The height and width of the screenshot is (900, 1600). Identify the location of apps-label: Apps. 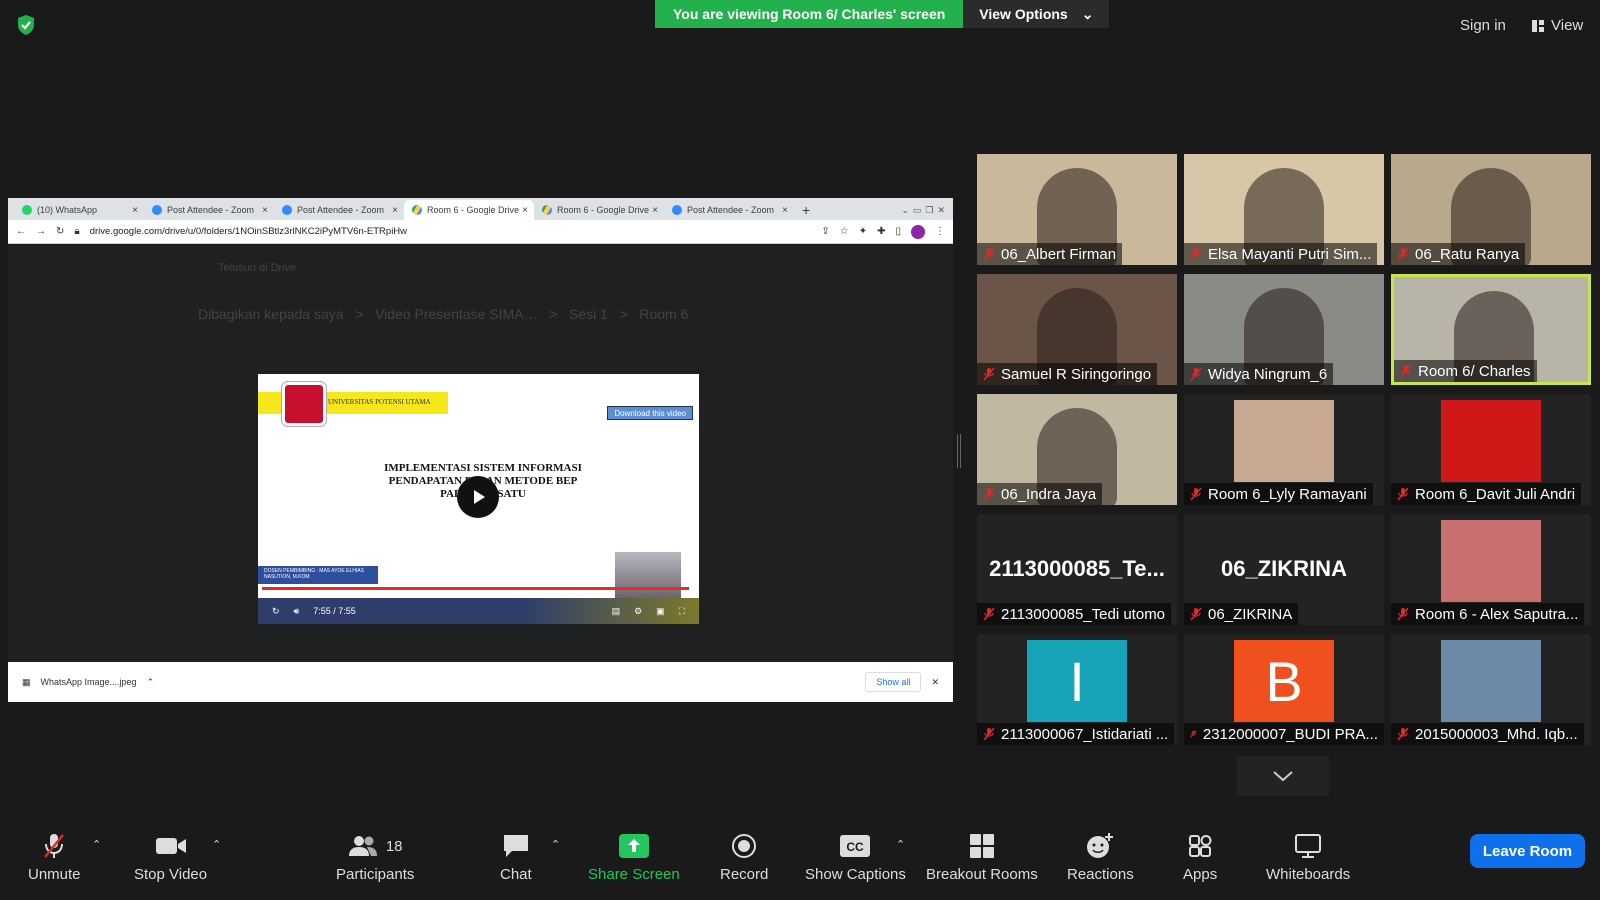
(1200, 874).